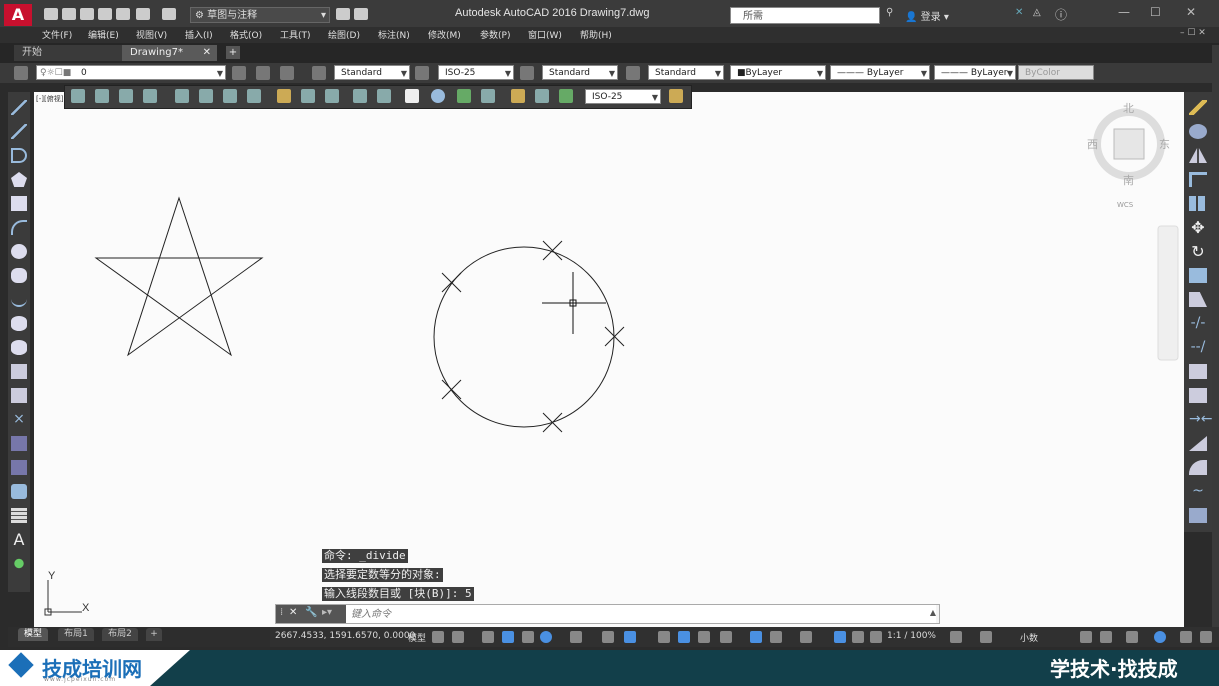 Image resolution: width=1219 pixels, height=686 pixels. I want to click on multiline-text-icon: A, so click(19, 540).